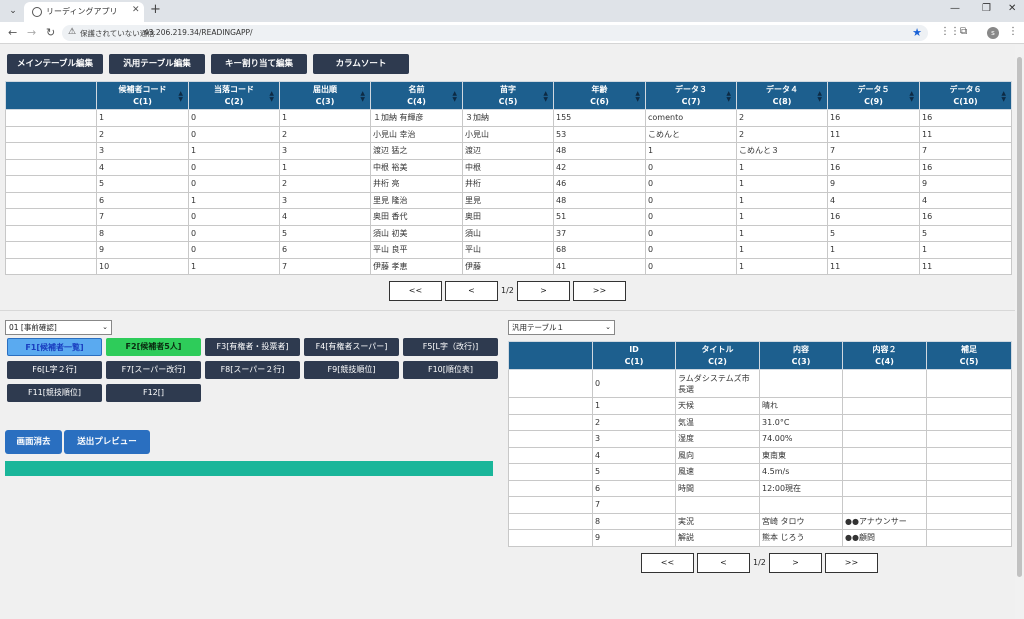 Image resolution: width=1024 pixels, height=619 pixels. I want to click on minimize-icon: —, so click(955, 8).